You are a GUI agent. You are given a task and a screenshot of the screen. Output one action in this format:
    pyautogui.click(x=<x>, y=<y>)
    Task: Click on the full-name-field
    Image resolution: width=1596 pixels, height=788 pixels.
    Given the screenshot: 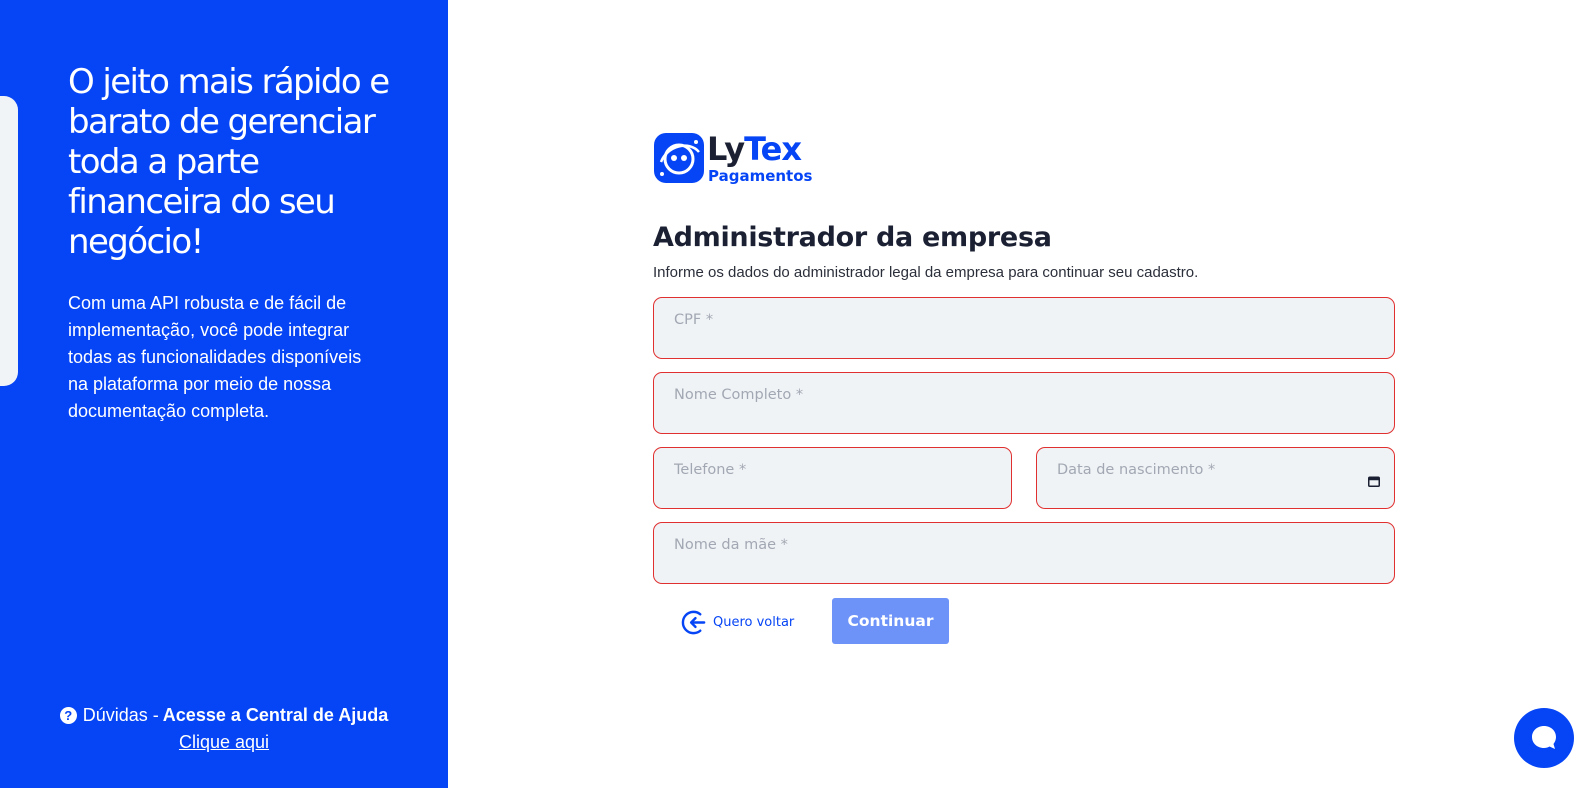 What is the action you would take?
    pyautogui.click(x=1024, y=403)
    